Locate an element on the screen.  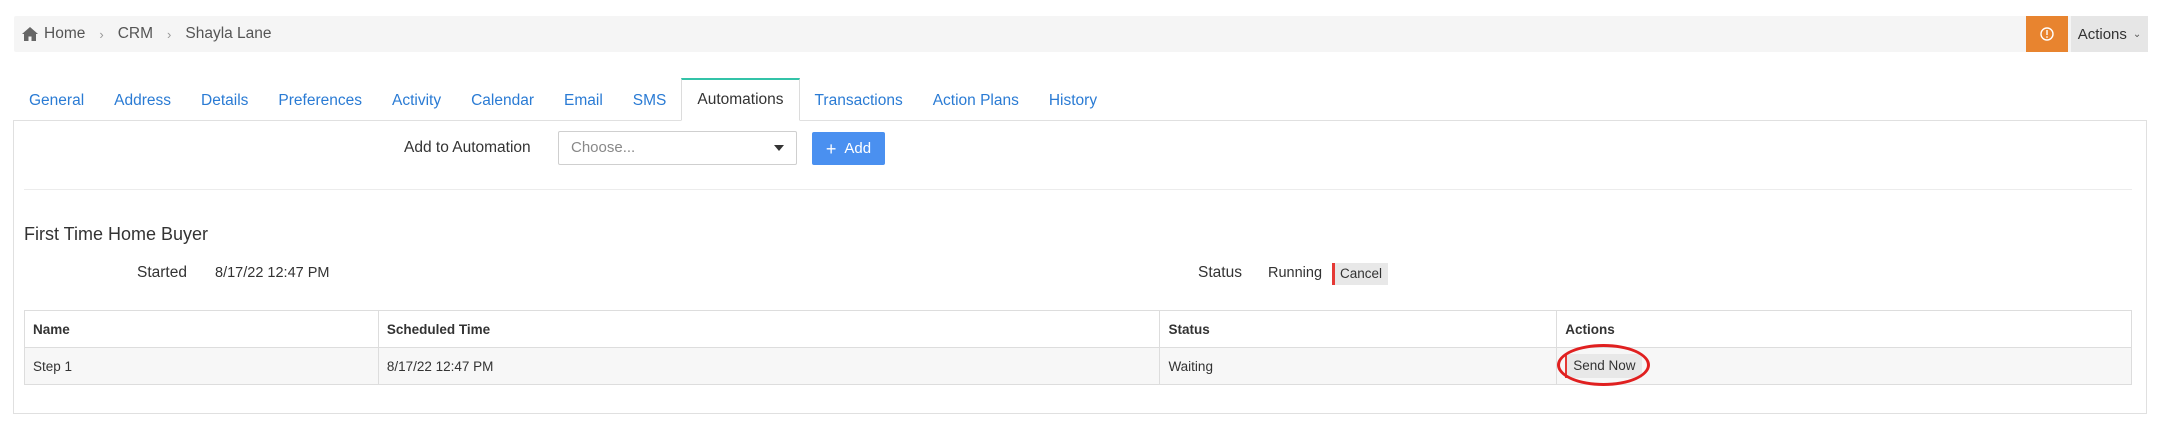
table-header-row: Name Scheduled Time Status Actions is located at coordinates (1078, 329).